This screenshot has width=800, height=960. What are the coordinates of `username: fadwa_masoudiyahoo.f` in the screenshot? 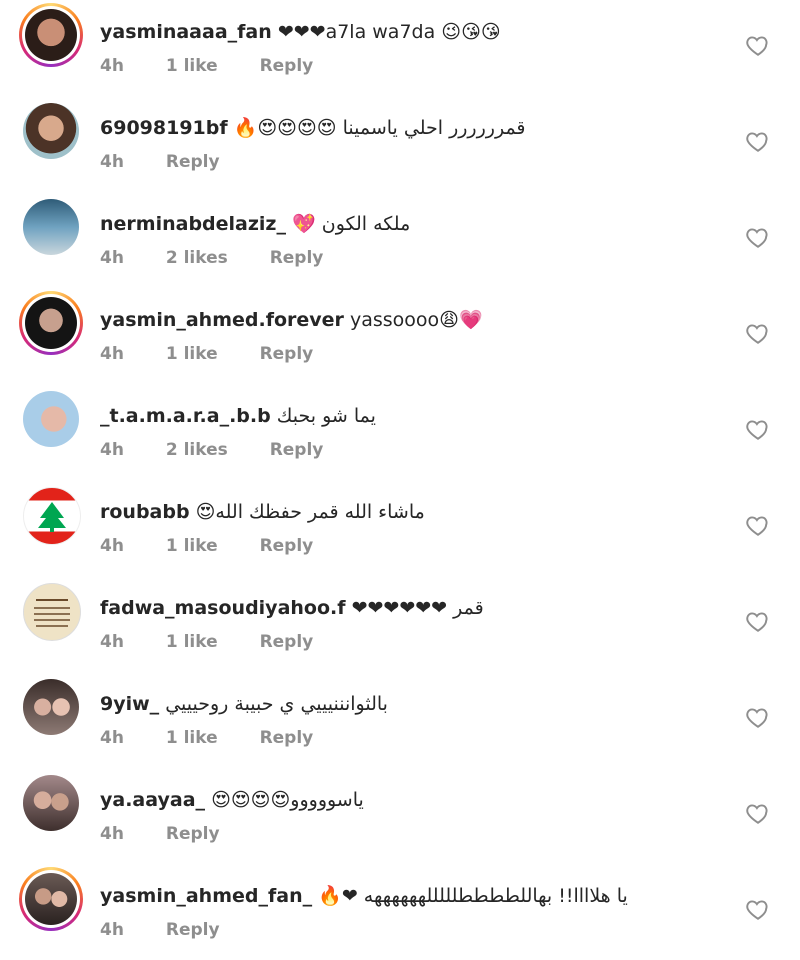 It's located at (223, 608).